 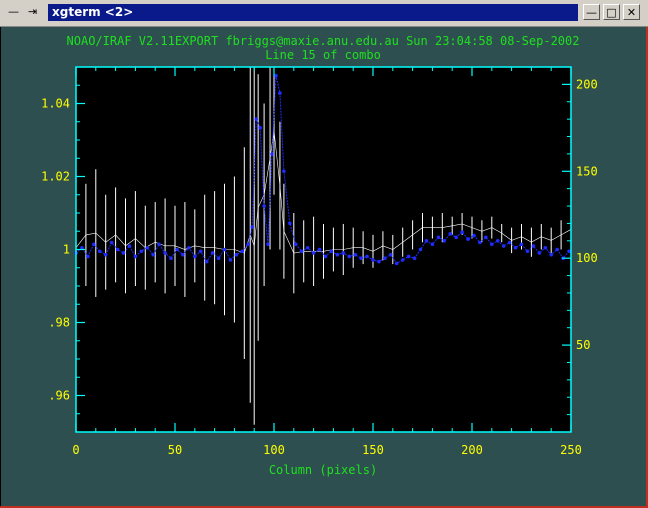 I want to click on x-tick-label: 200, so click(x=472, y=450).